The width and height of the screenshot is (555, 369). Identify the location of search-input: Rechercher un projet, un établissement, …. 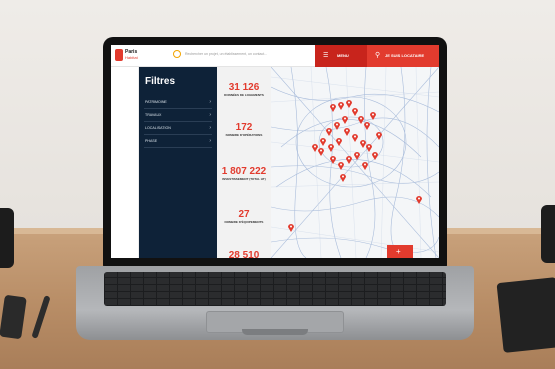
(226, 54).